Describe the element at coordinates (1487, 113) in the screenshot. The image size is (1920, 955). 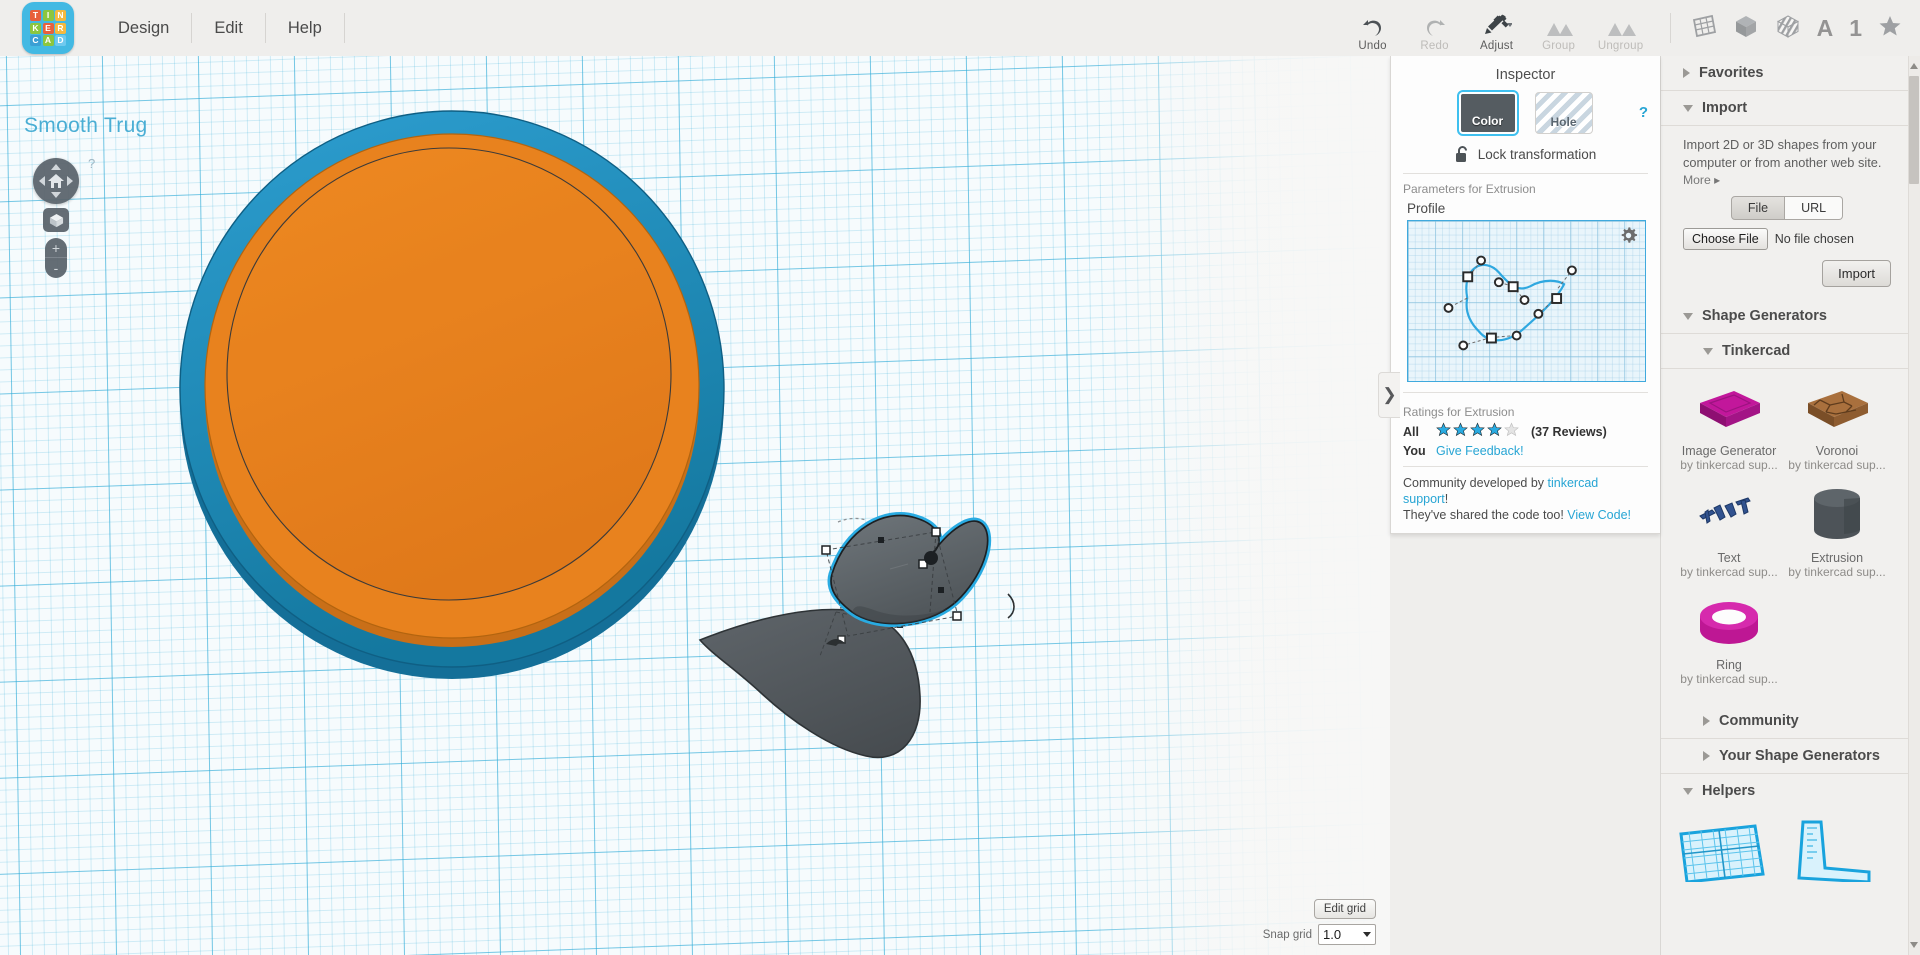
I see `color-swatch-button: Color` at that location.